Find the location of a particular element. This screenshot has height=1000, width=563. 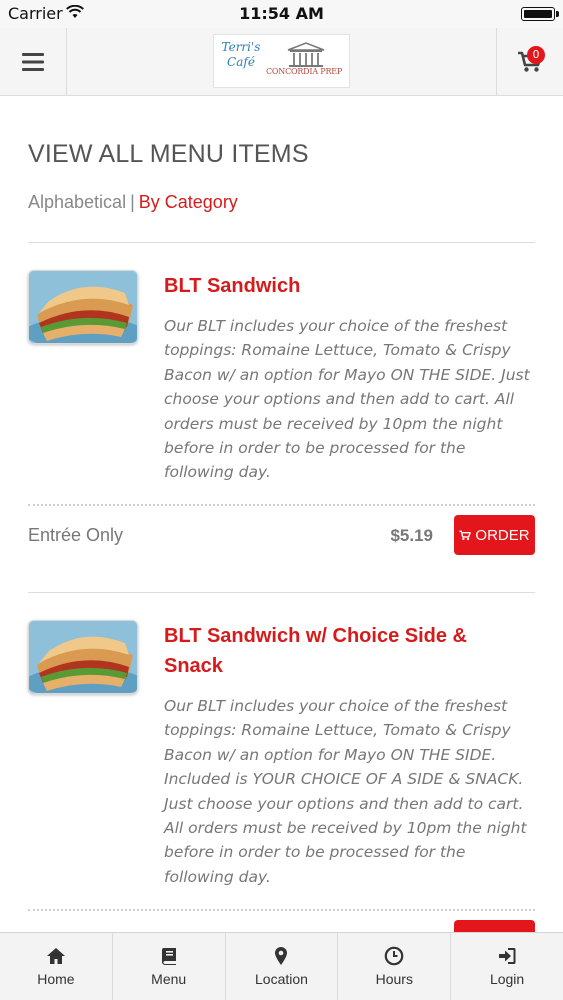

logo-text-concordia-prep: CONCORDIA PREP is located at coordinates (304, 71).